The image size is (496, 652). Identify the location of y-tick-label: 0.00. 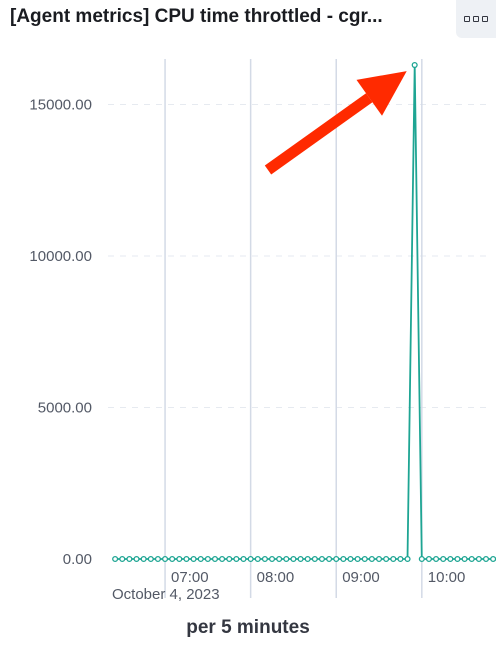
(77, 559).